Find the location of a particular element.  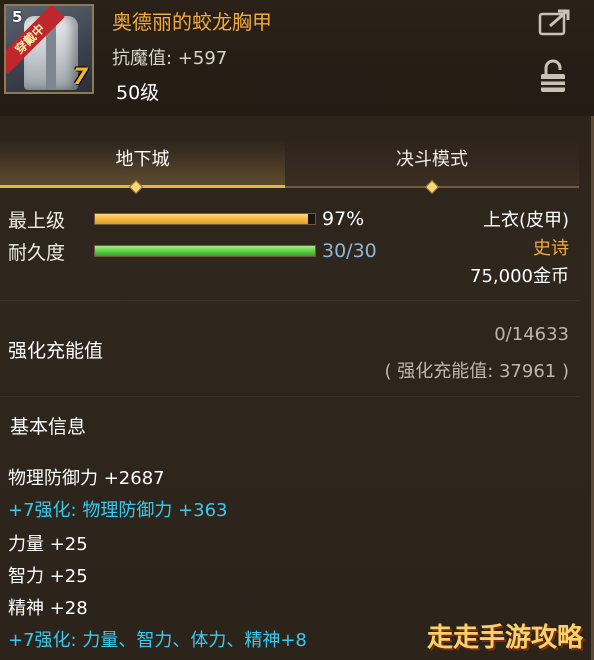

item-name: 奥德丽的蛟龙胸甲 is located at coordinates (192, 22).